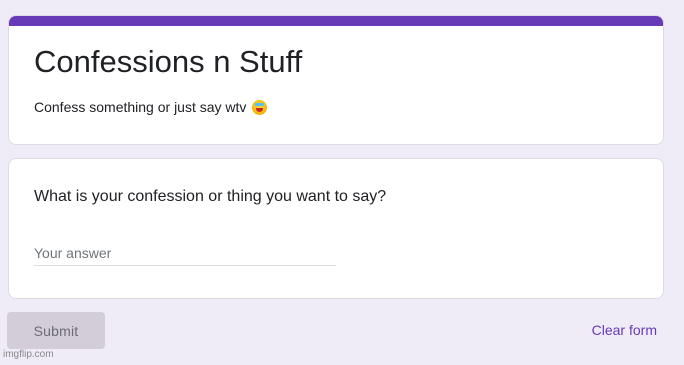  What do you see at coordinates (28, 354) in the screenshot?
I see `imgflip-watermark: imgflip.com` at bounding box center [28, 354].